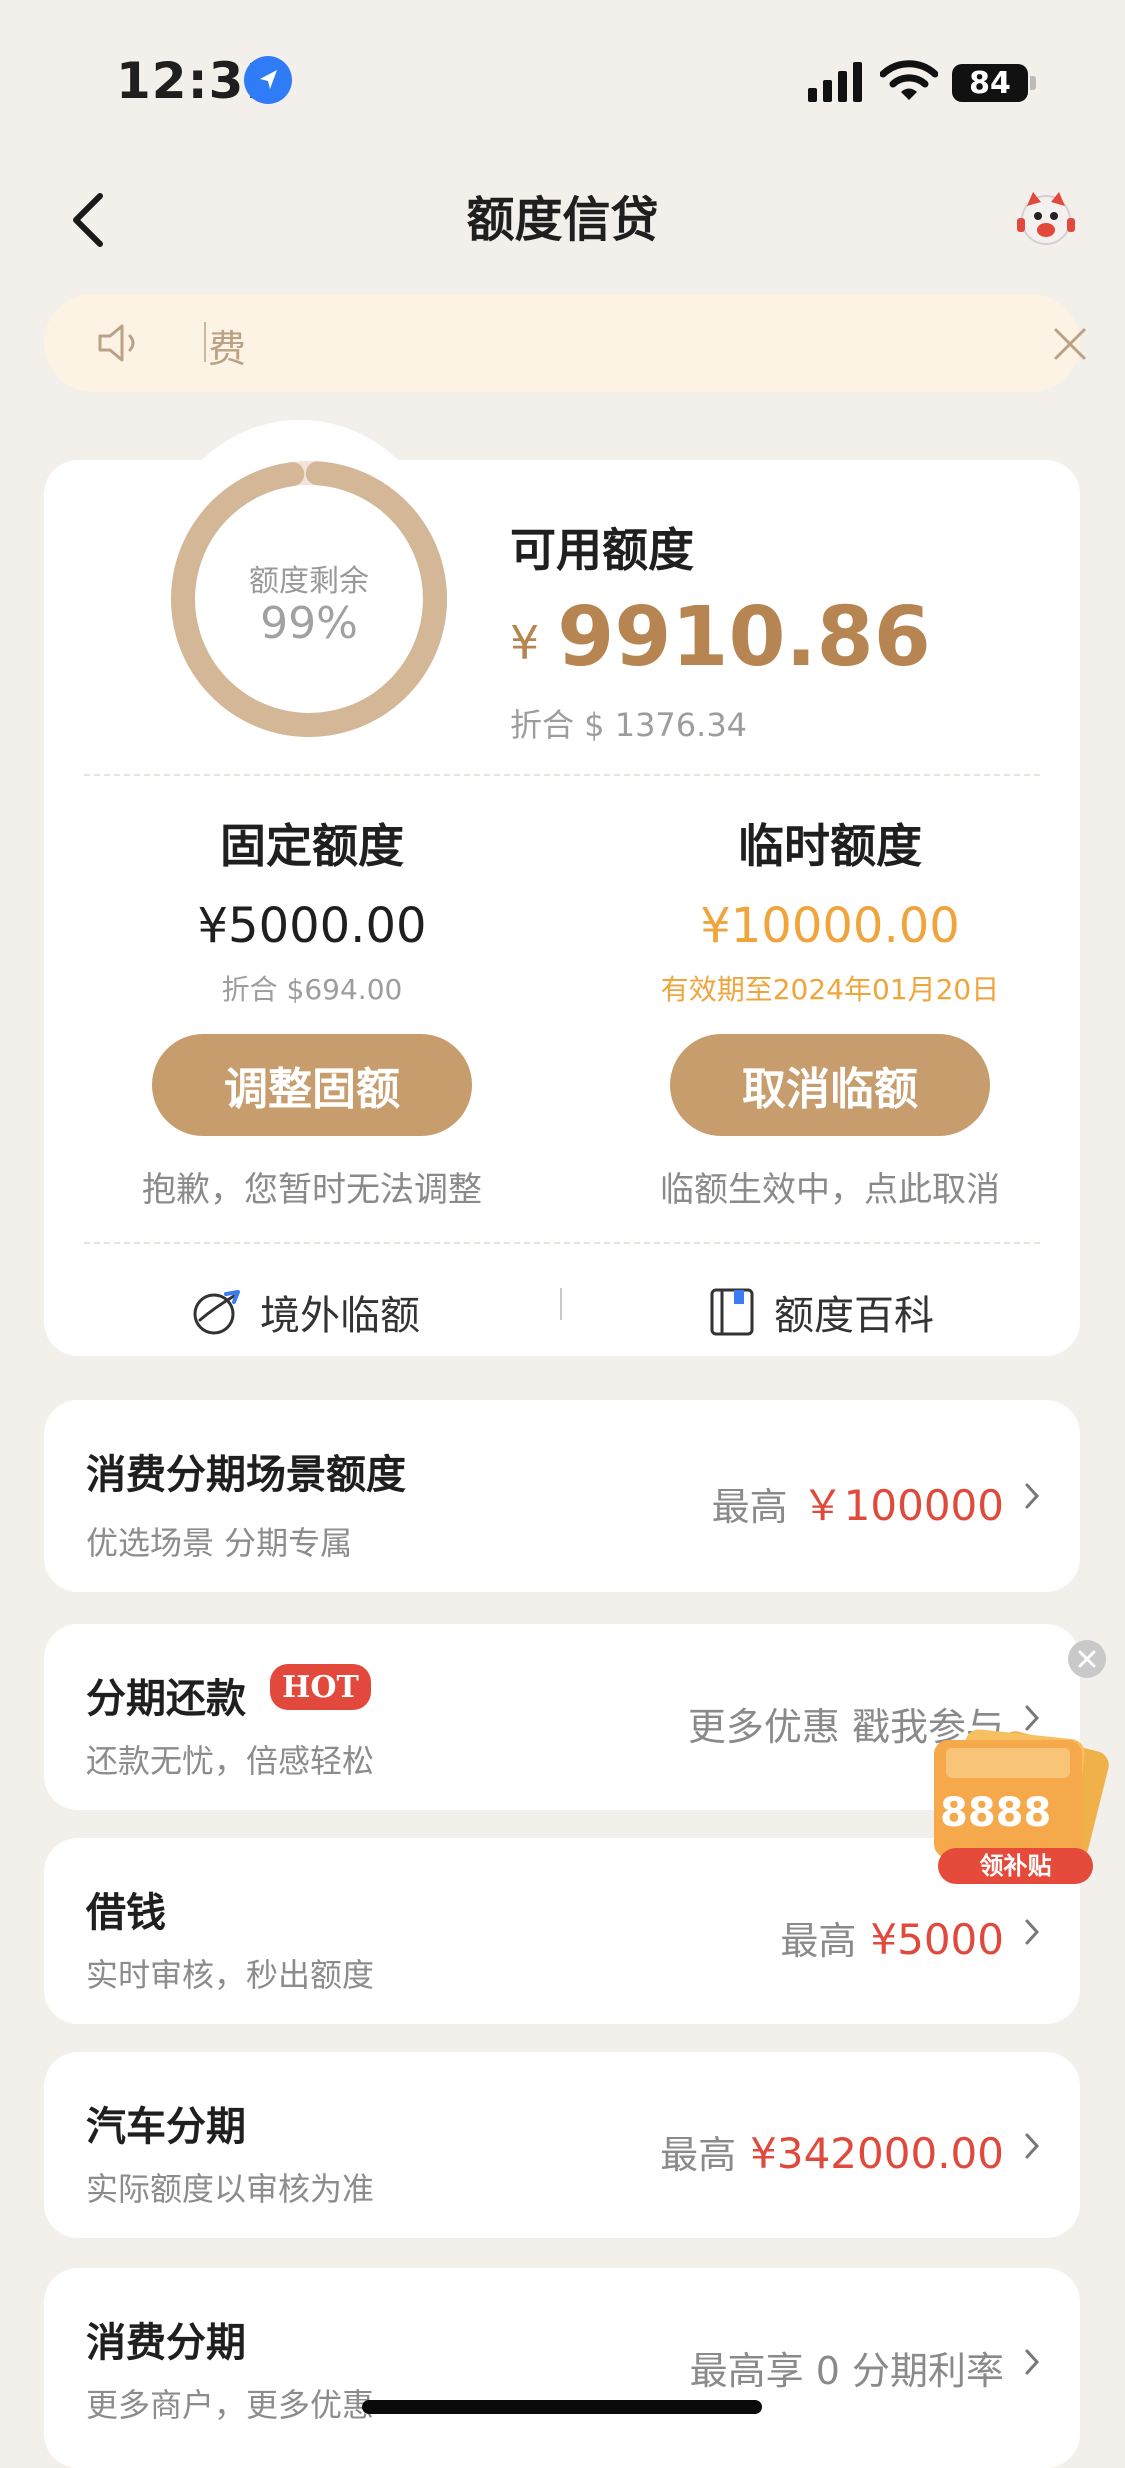 The height and width of the screenshot is (2468, 1125). I want to click on available-converted: 折合 $ 1376.34, so click(629, 725).